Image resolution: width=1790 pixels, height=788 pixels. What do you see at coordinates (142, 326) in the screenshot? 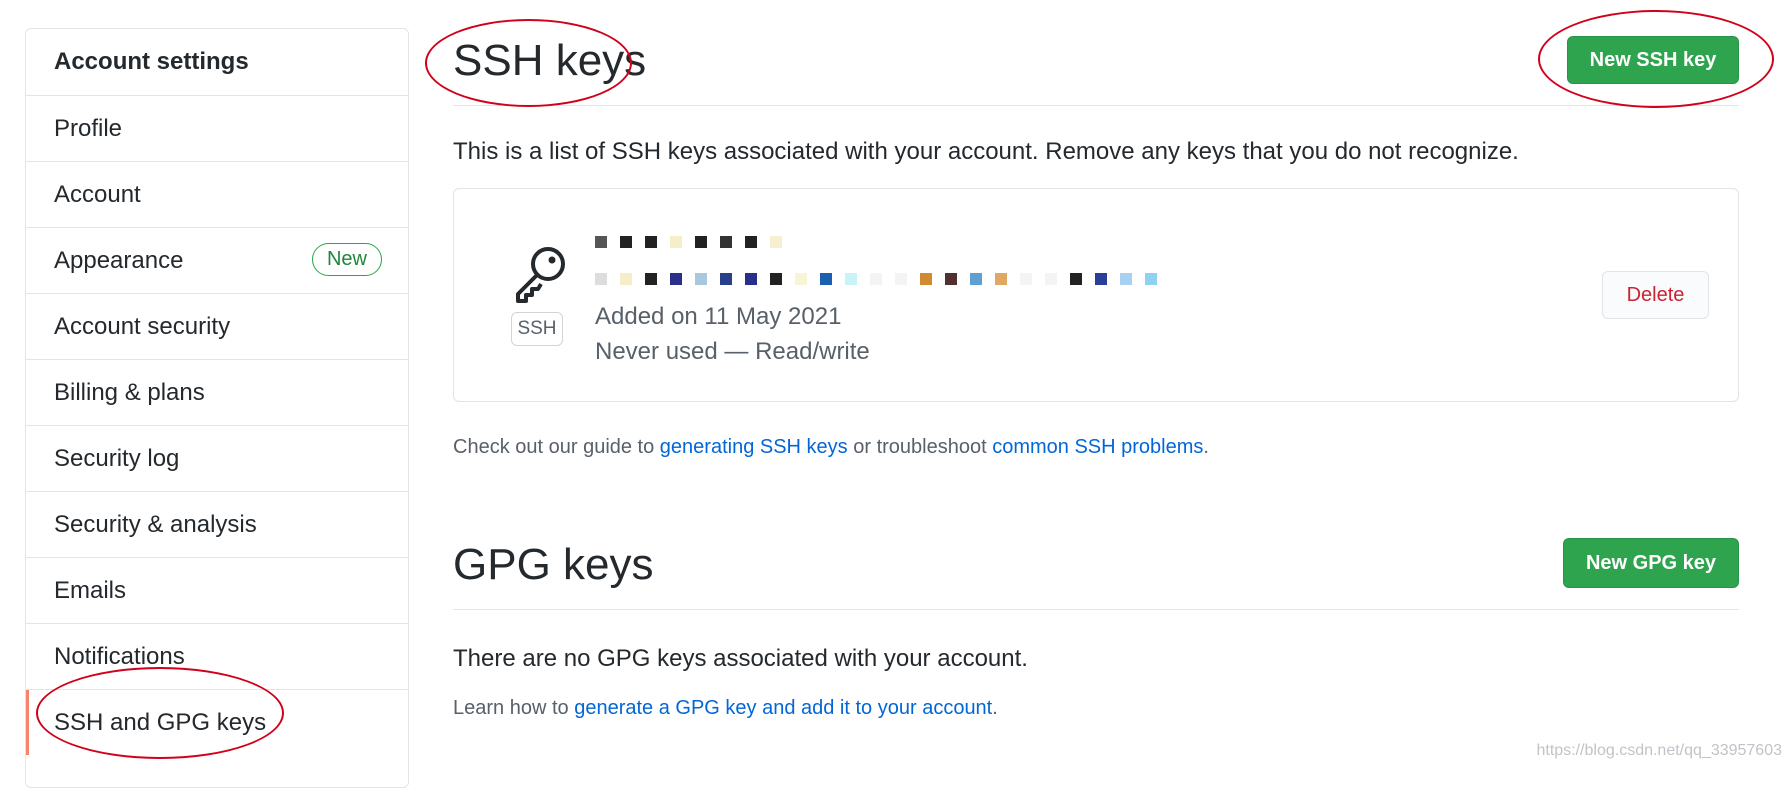
I see `sidebar-item-label: Account security` at bounding box center [142, 326].